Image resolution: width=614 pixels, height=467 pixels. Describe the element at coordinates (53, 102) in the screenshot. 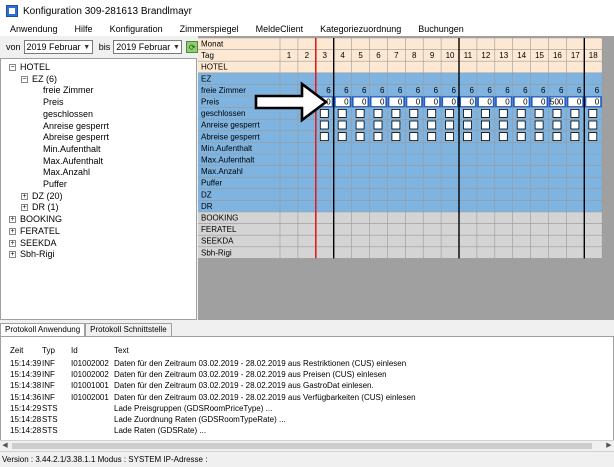

I see `tree-node: Preis` at that location.